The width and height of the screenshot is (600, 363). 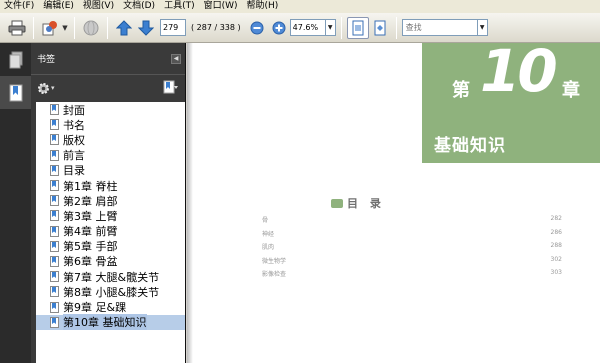 I want to click on pages-panel-button, so click(x=15, y=59).